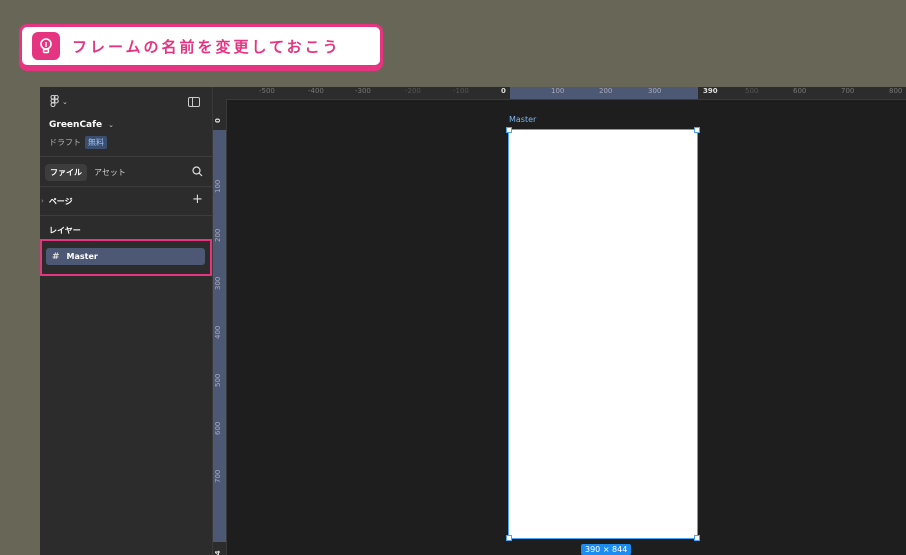 The width and height of the screenshot is (906, 555). Describe the element at coordinates (110, 172) in the screenshot. I see `tab-assets: アセット` at that location.